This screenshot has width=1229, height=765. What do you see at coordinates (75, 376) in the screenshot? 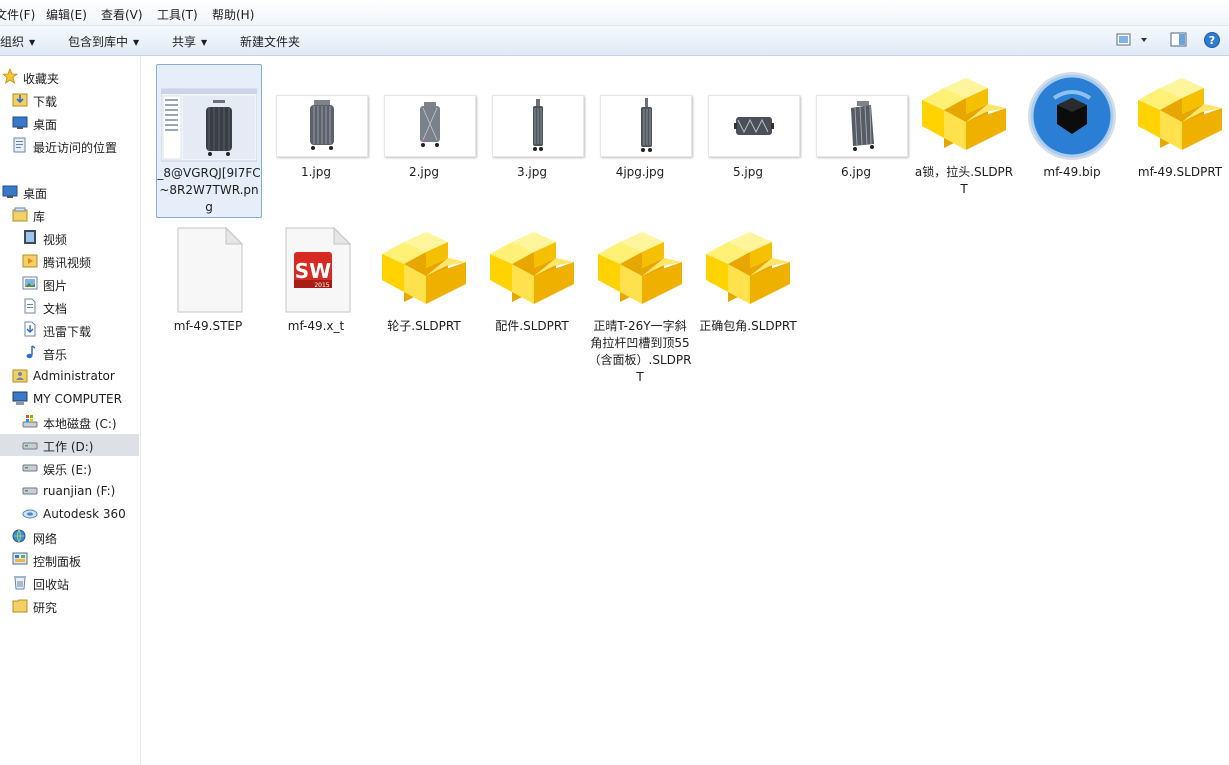
I see `nav-administrator: Administrator` at bounding box center [75, 376].